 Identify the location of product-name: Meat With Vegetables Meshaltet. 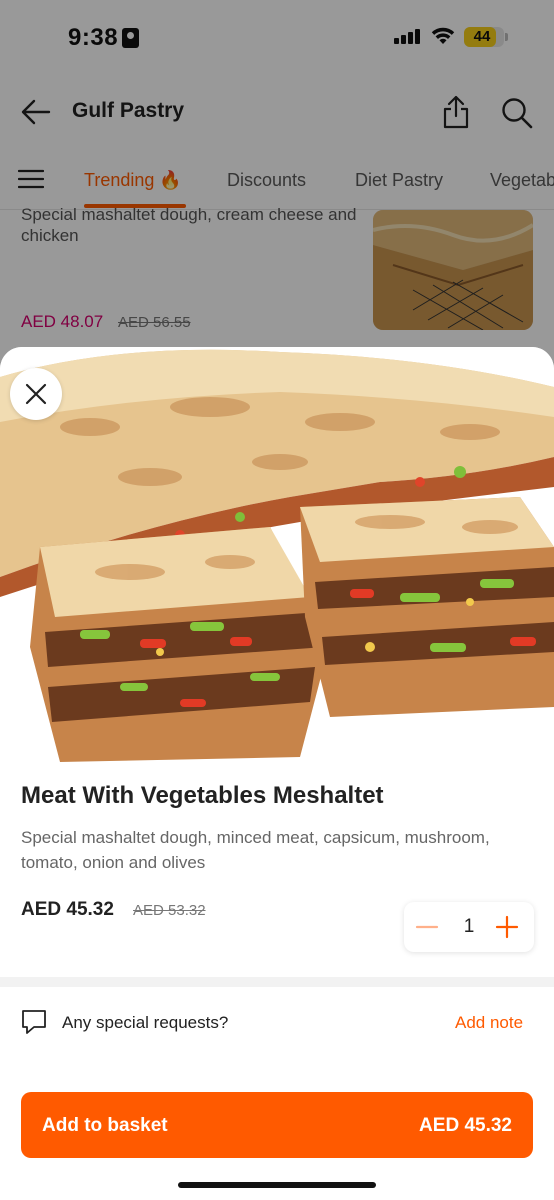
(202, 795).